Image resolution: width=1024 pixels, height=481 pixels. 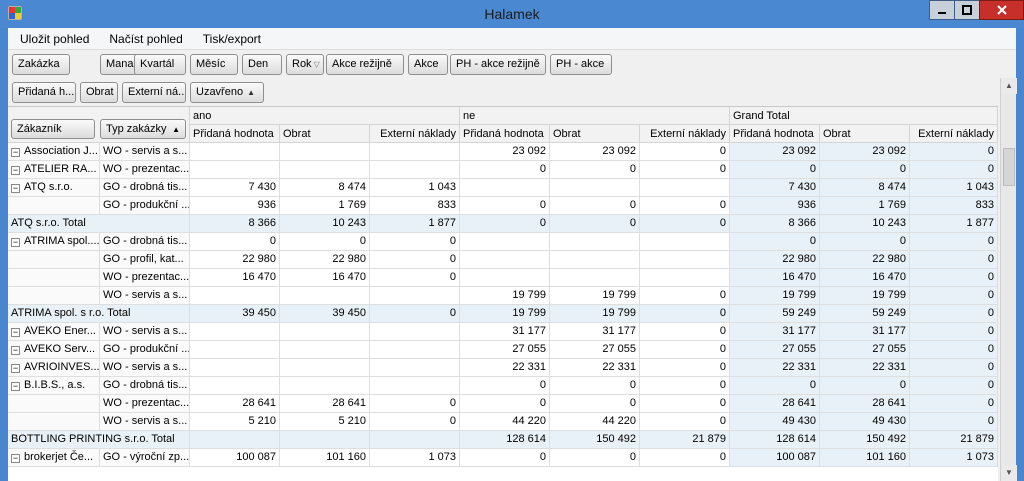 What do you see at coordinates (227, 92) in the screenshot?
I see `col-field-uzavreno: Uzavřeno ▲` at bounding box center [227, 92].